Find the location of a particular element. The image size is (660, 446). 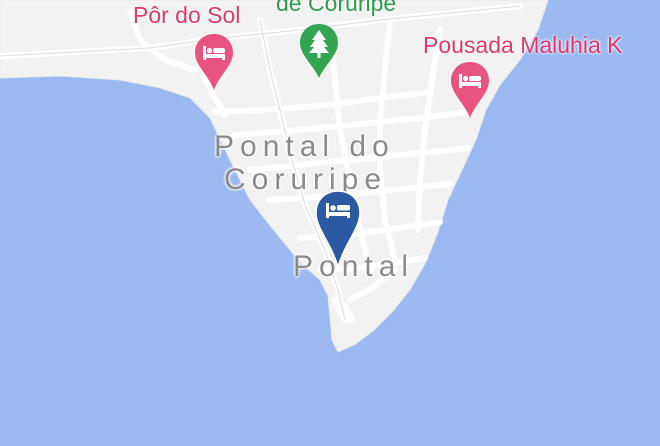

hotel-marker-por-do-sol is located at coordinates (214, 62).